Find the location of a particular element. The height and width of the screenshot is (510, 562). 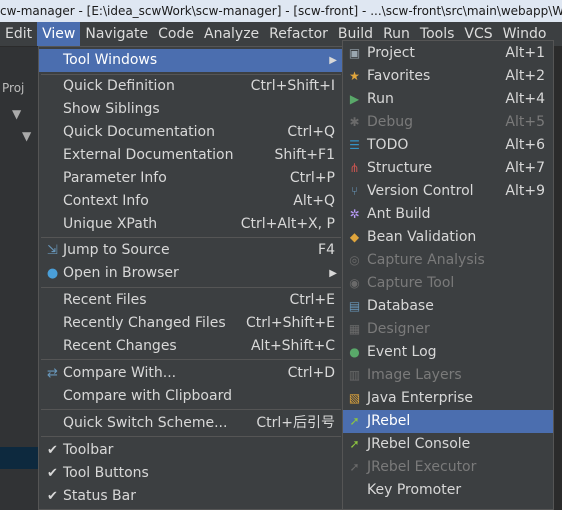

globe-icon: ● is located at coordinates (52, 273).